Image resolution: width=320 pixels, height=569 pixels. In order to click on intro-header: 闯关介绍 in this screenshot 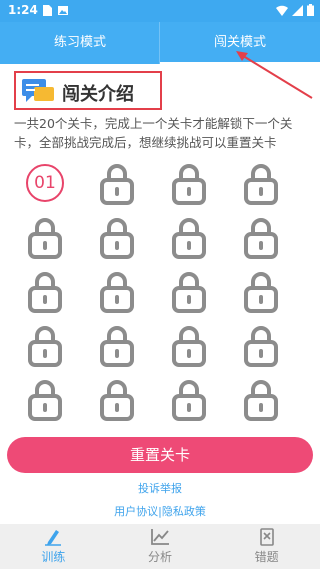, I will do `click(88, 90)`.